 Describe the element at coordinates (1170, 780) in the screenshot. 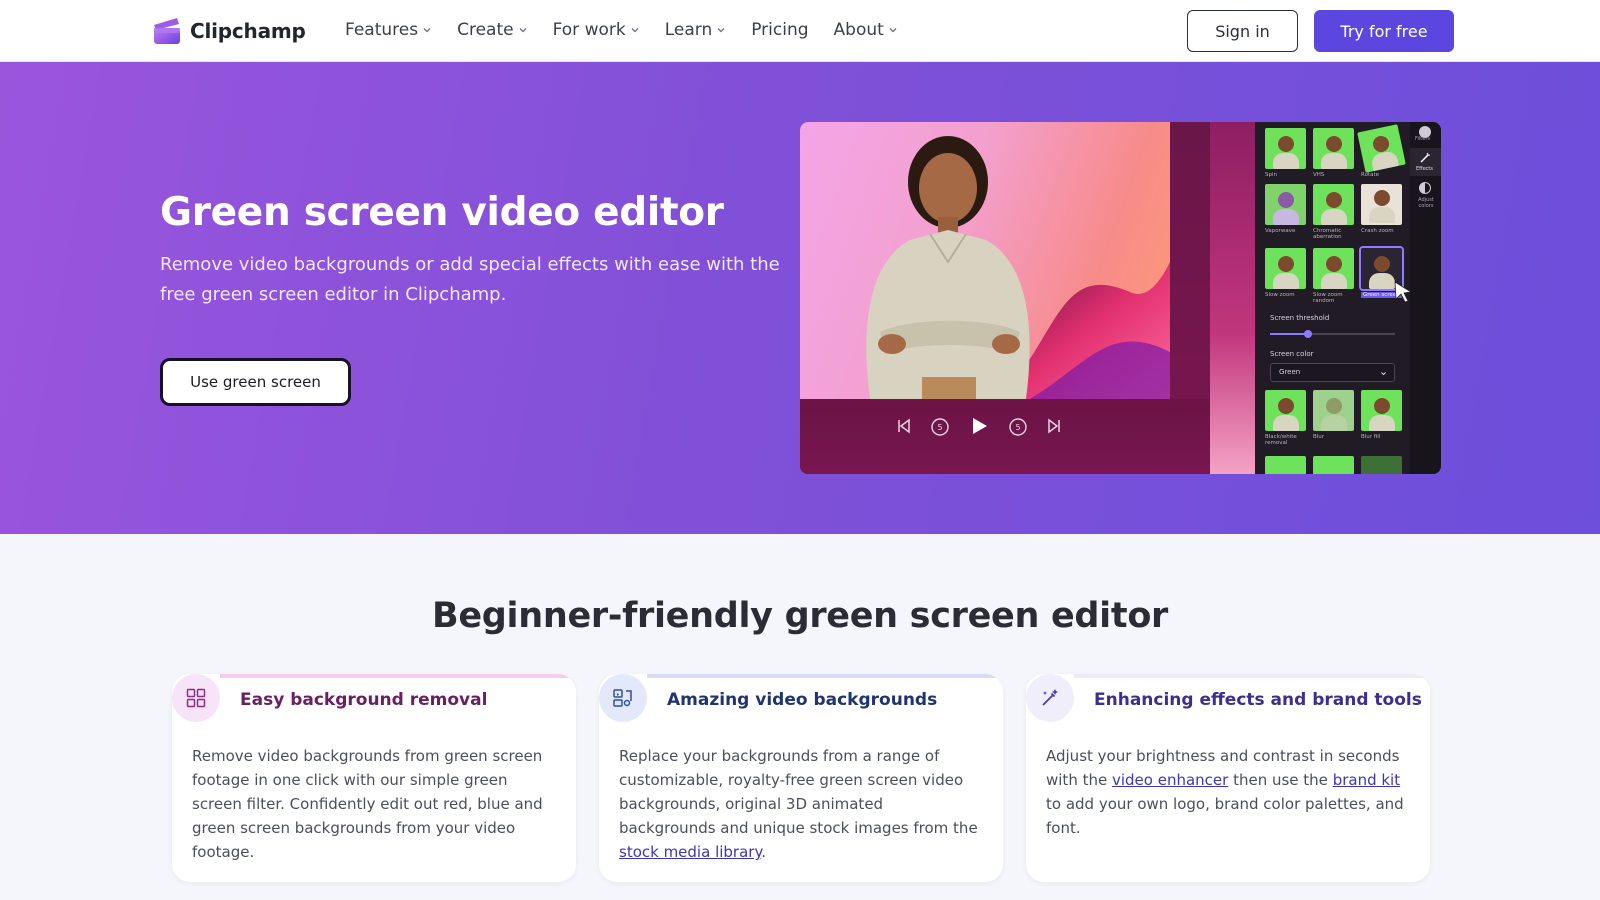

I see `video-enhancer-link: video enhancer` at that location.